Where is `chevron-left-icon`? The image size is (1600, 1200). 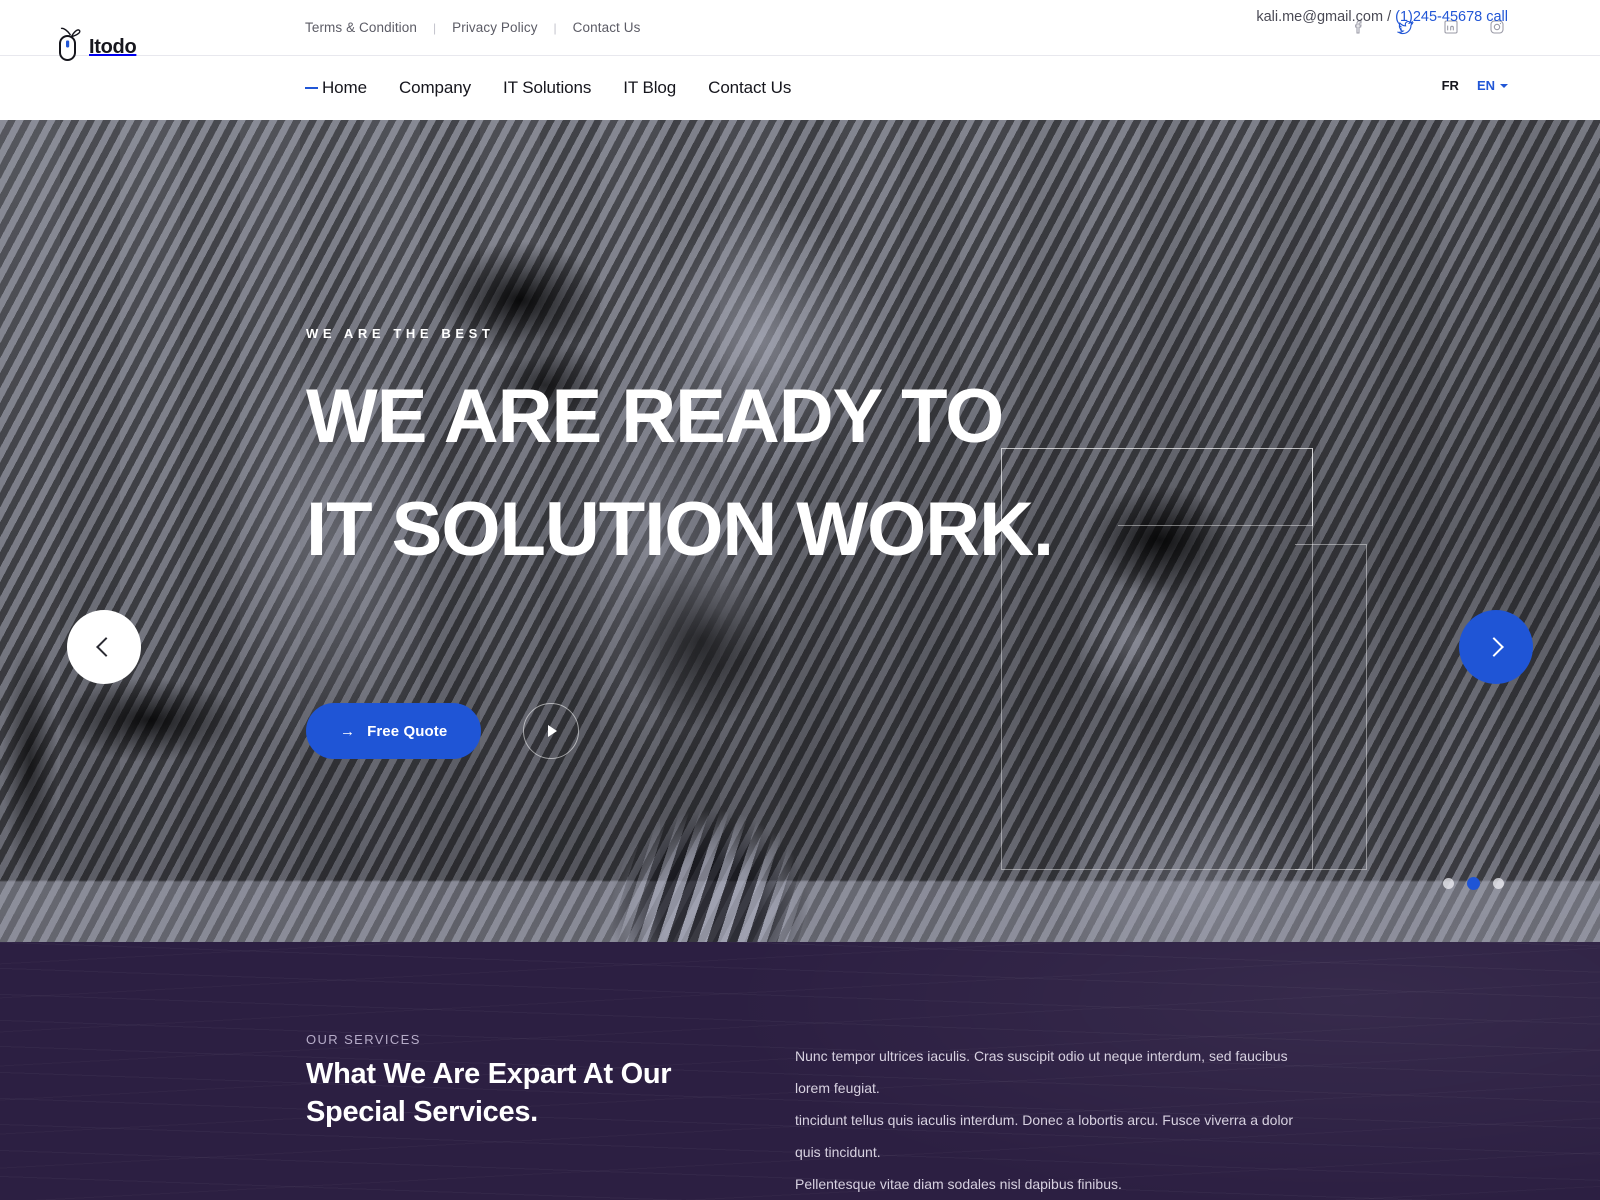 chevron-left-icon is located at coordinates (106, 647).